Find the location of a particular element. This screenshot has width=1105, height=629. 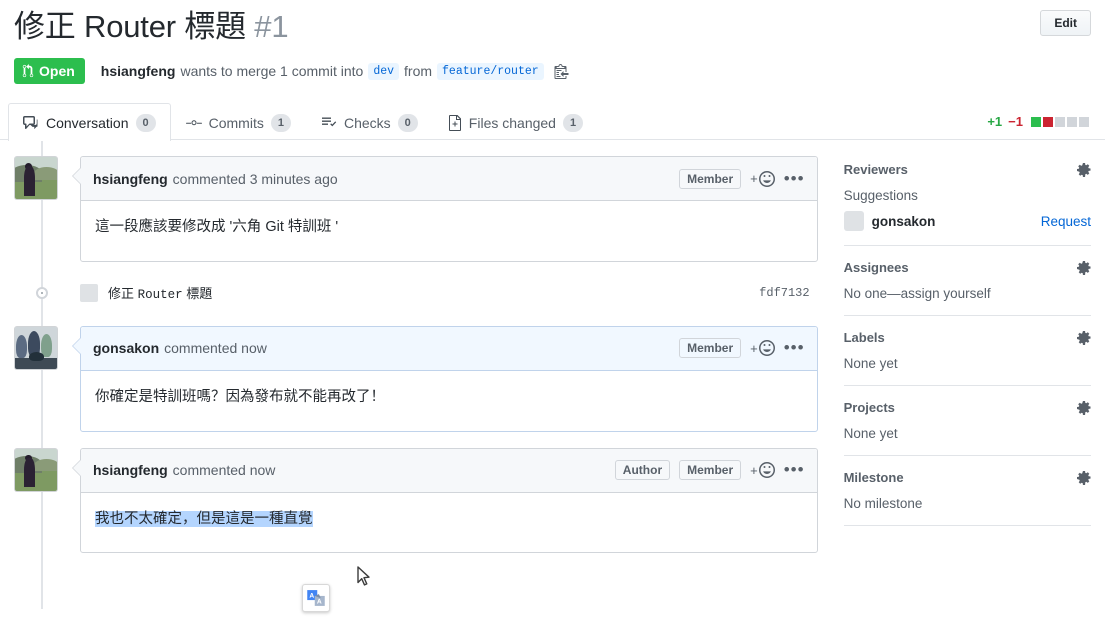

comment-actions: Author Member + ••• is located at coordinates (709, 470).